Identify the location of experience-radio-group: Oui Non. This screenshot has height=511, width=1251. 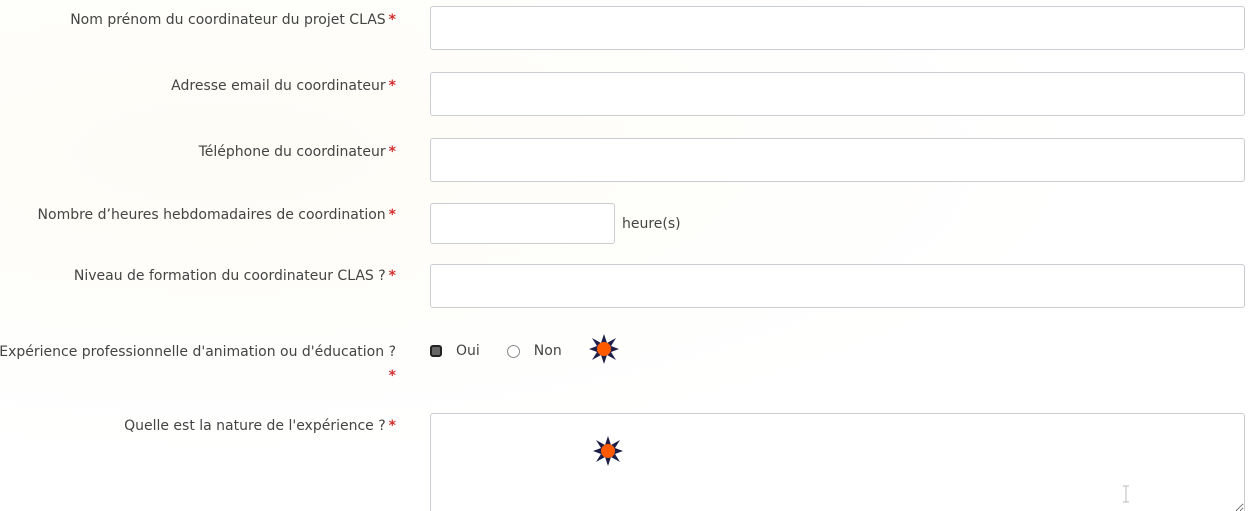
(509, 351).